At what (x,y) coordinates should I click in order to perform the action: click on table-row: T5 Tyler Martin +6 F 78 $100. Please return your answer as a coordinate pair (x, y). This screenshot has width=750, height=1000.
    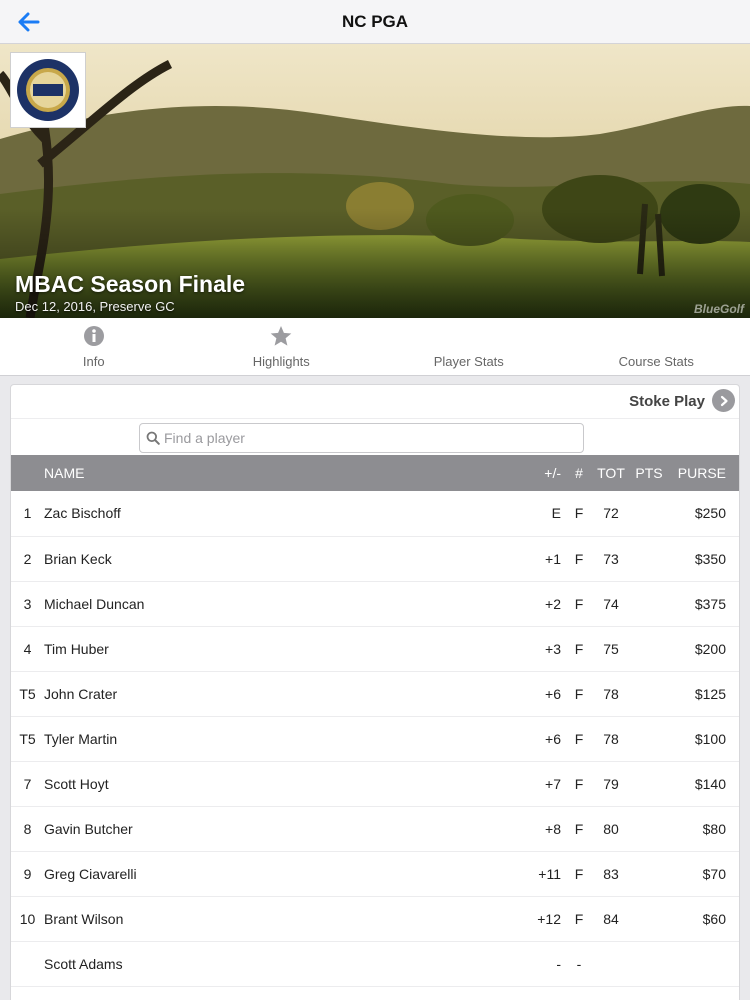
    Looking at the image, I should click on (375, 738).